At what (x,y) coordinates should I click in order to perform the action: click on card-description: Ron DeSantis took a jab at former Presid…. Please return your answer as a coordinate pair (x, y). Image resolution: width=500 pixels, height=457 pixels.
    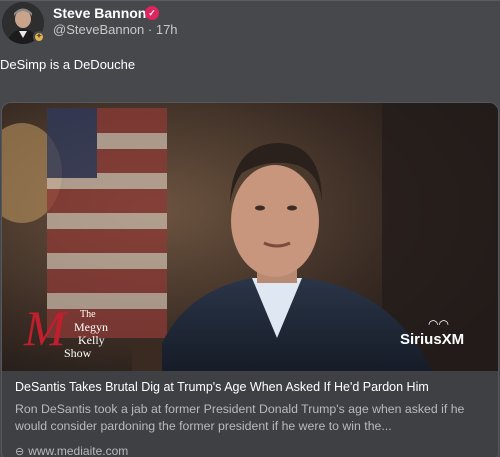
    Looking at the image, I should click on (240, 417).